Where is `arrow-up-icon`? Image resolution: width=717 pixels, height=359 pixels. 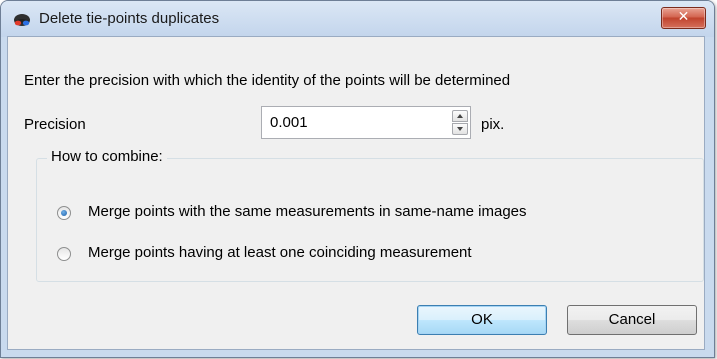 arrow-up-icon is located at coordinates (460, 116).